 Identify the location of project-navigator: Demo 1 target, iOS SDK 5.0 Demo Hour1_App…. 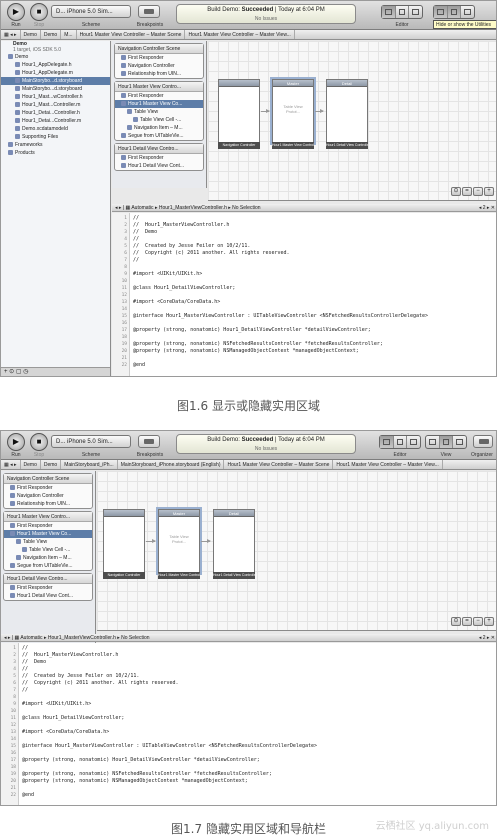
(56, 208).